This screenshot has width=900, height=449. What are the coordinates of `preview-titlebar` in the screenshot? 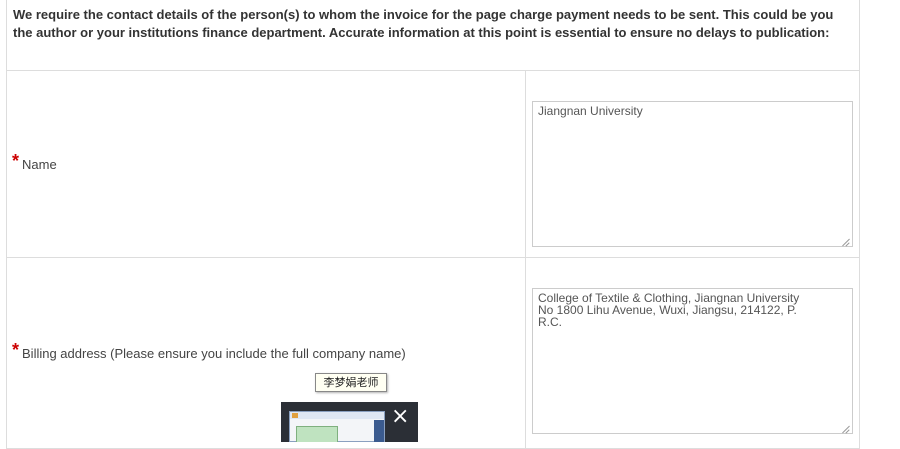 It's located at (337, 415).